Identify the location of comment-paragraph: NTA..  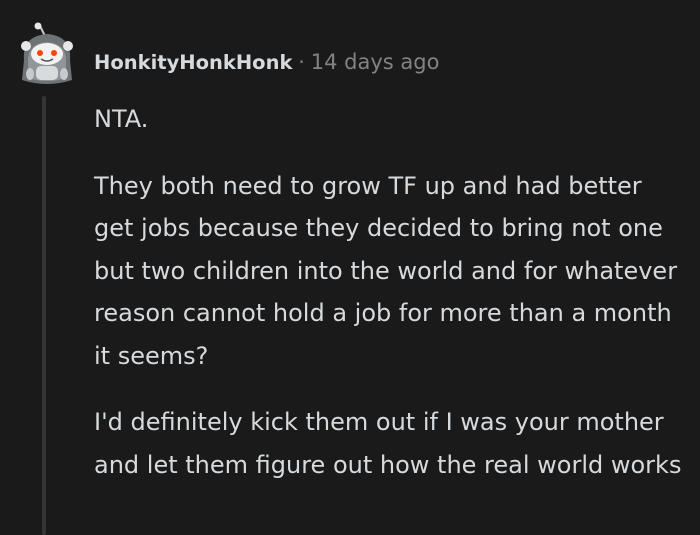
(121, 119).